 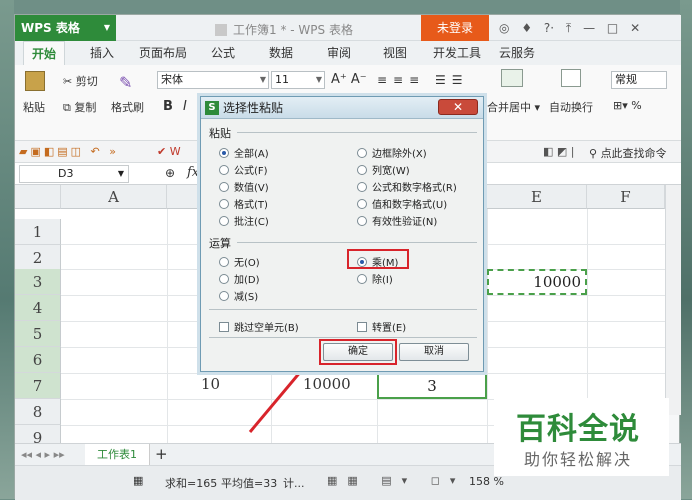 What do you see at coordinates (220, 133) in the screenshot?
I see `paste-group-label: 粘贴` at bounding box center [220, 133].